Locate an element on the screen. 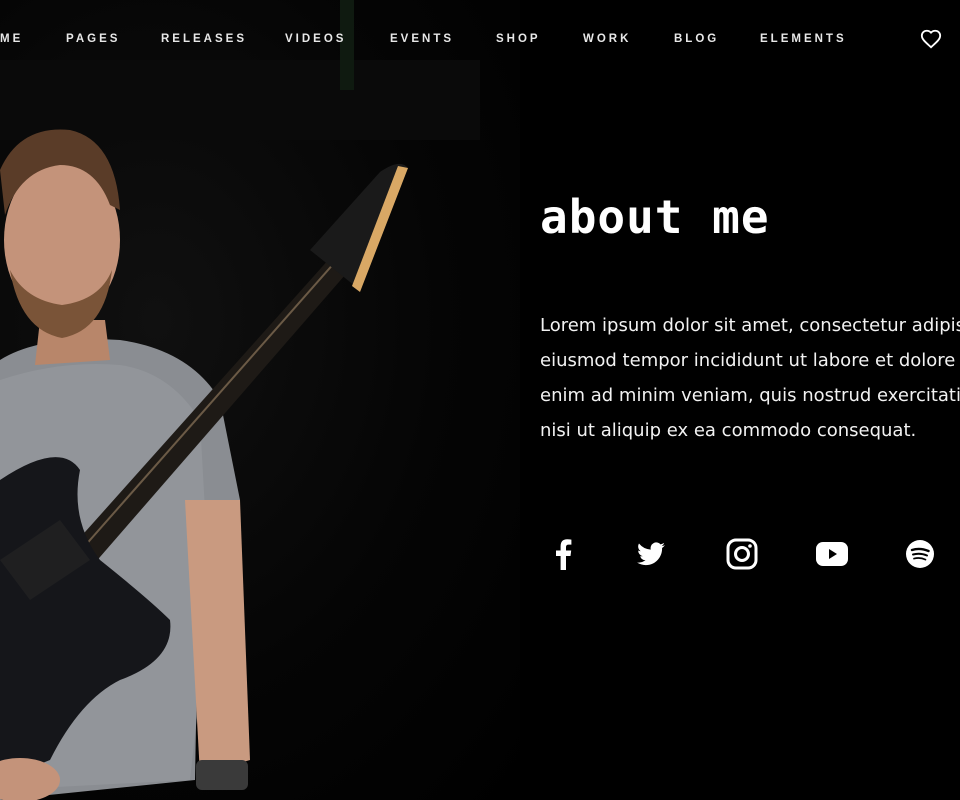  instagram-icon is located at coordinates (742, 554).